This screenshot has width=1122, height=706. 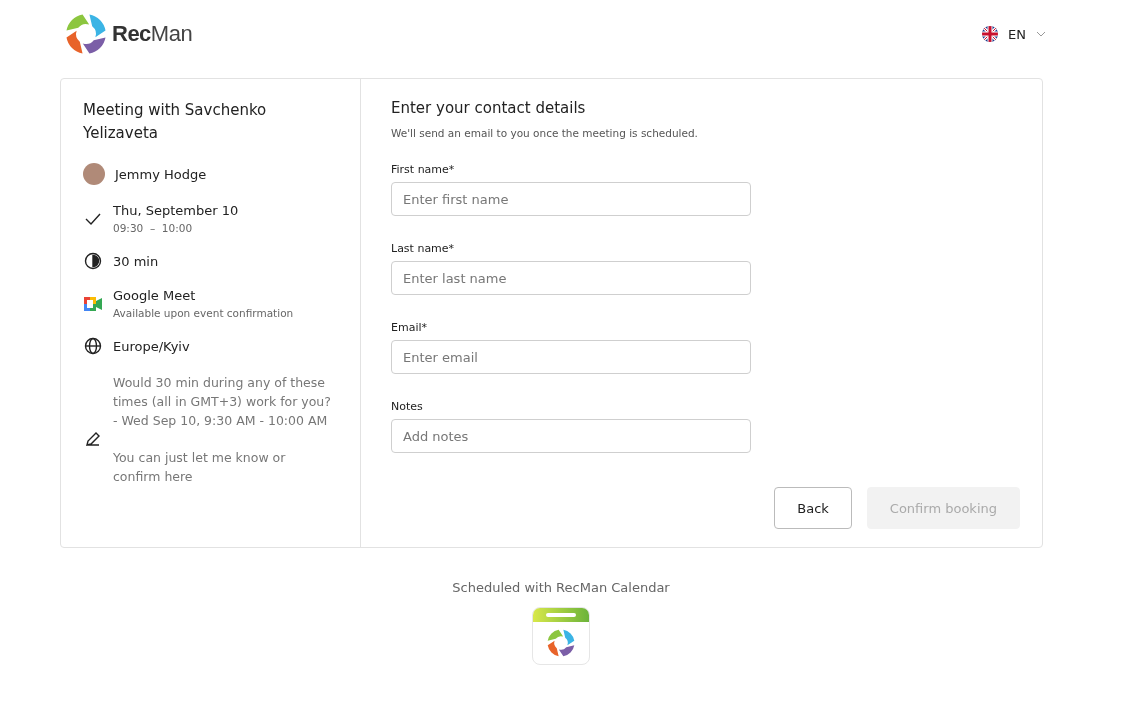 What do you see at coordinates (94, 174) in the screenshot?
I see `avatar` at bounding box center [94, 174].